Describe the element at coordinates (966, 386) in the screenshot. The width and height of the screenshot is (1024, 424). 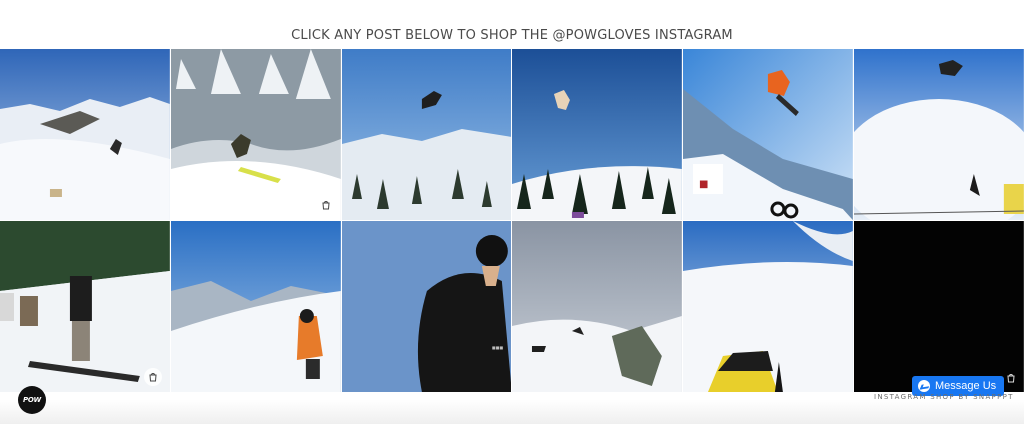
I see `messenger-label: Message Us` at that location.